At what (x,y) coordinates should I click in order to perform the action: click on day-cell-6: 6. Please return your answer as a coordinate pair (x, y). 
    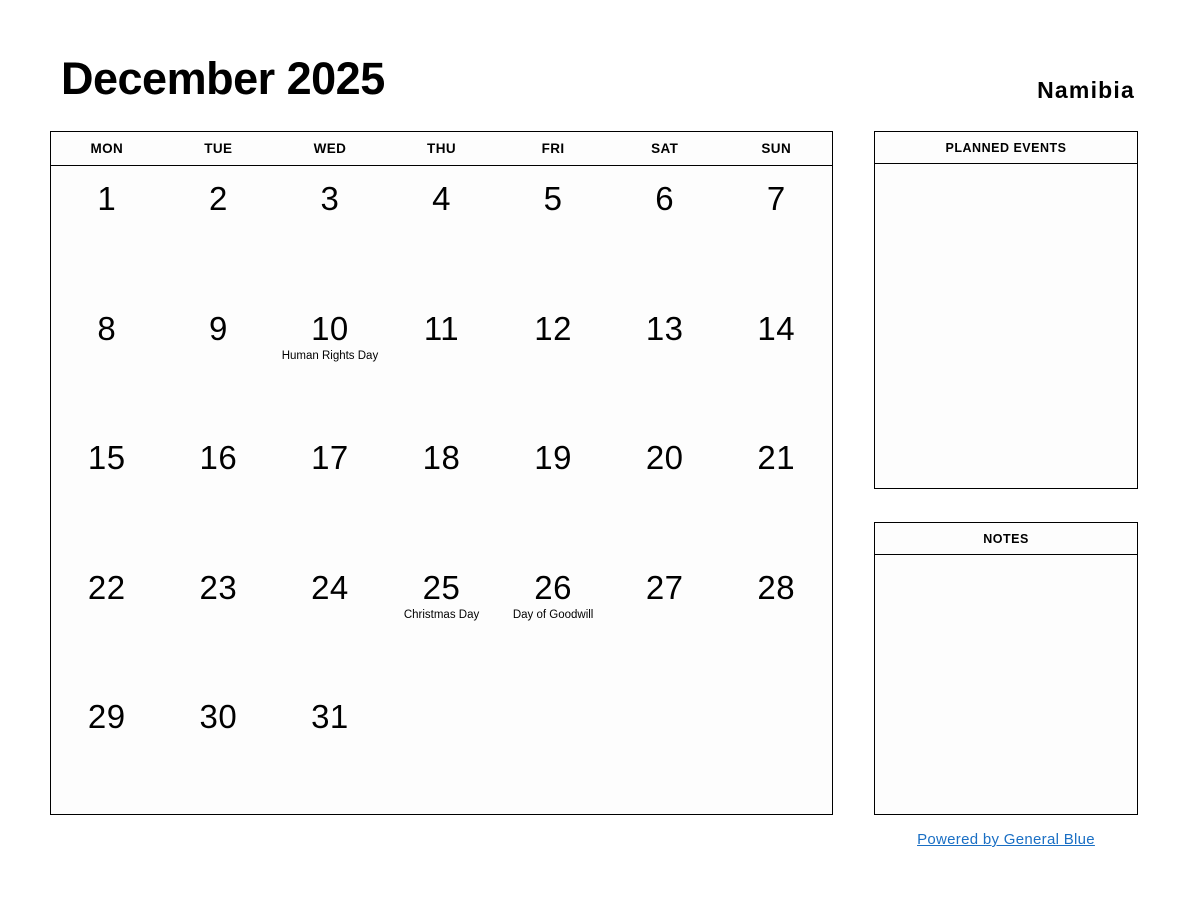
    Looking at the image, I should click on (665, 231).